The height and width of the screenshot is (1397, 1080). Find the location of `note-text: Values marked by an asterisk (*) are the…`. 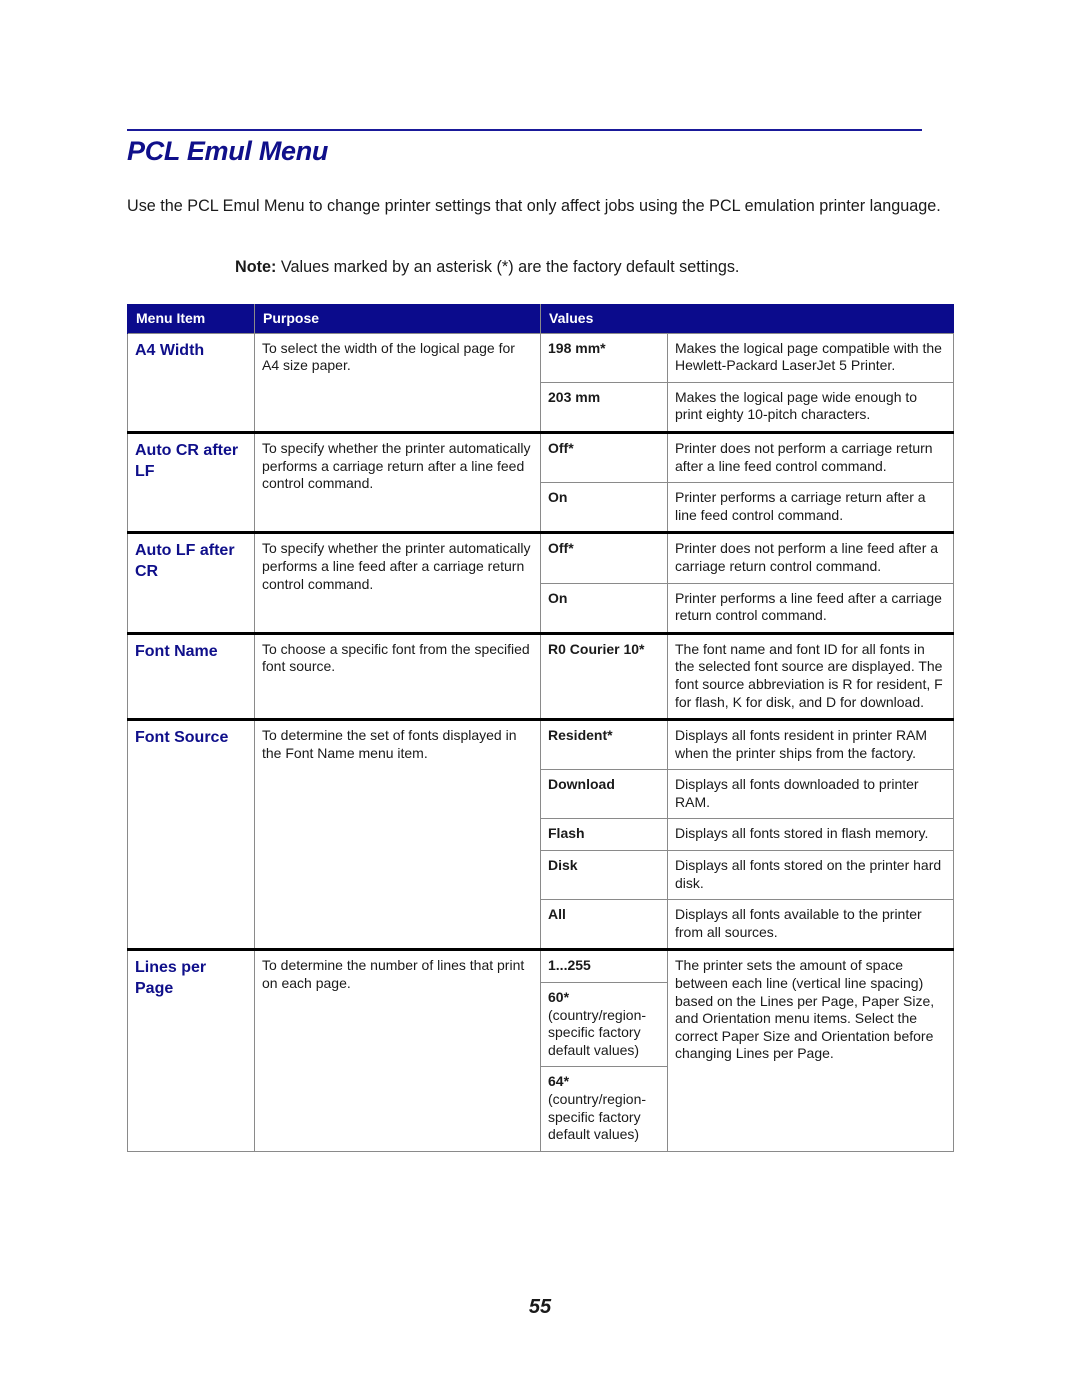

note-text: Values marked by an asterisk (*) are the… is located at coordinates (508, 267).